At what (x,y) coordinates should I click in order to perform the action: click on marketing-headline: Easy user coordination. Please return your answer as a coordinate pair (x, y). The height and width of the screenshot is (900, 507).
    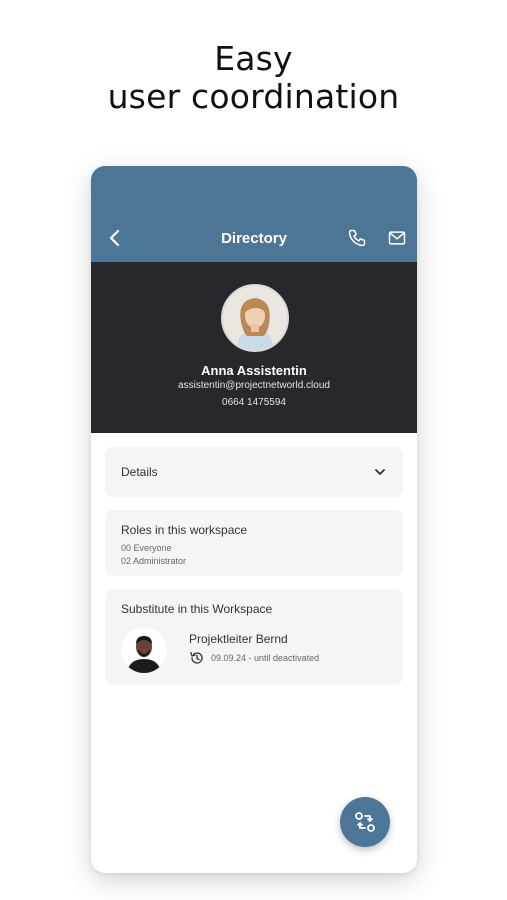
    Looking at the image, I should click on (253, 78).